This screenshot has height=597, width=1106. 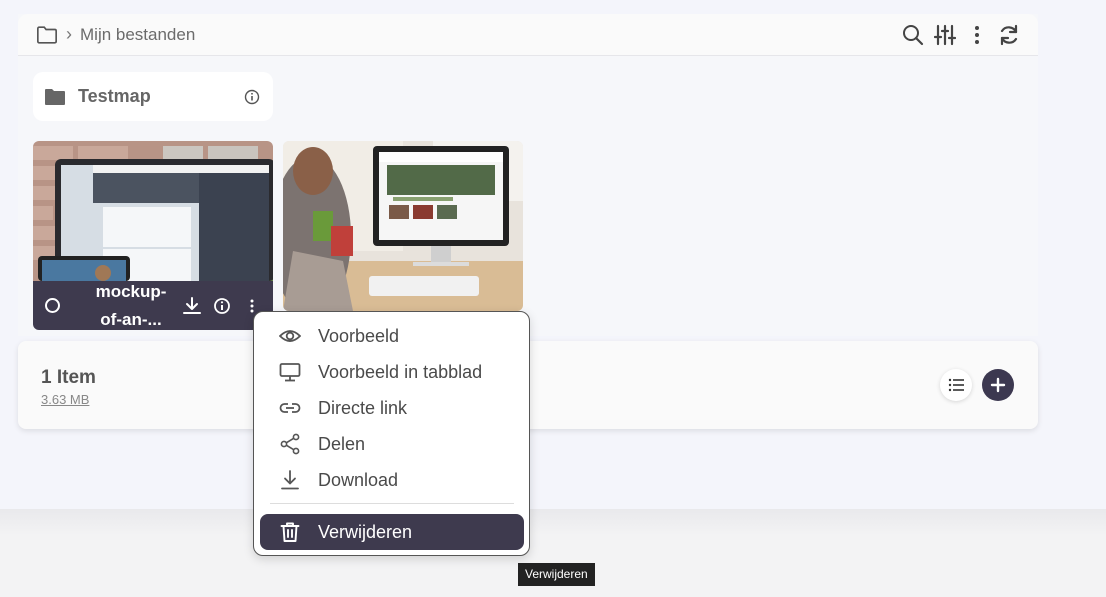 I want to click on file-card, so click(x=403, y=226).